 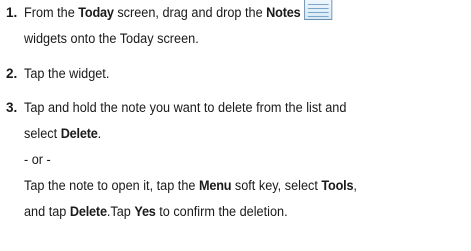 I want to click on step-number: 1., so click(x=12, y=12).